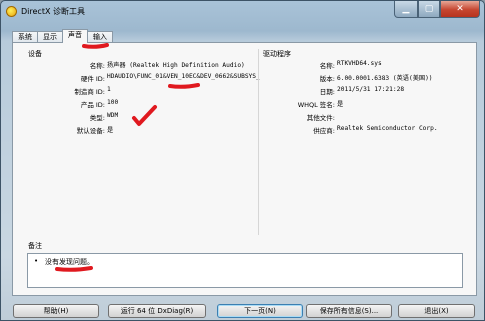 This screenshot has height=321, width=485. What do you see at coordinates (184, 86) in the screenshot?
I see `underline-hardware-id` at bounding box center [184, 86].